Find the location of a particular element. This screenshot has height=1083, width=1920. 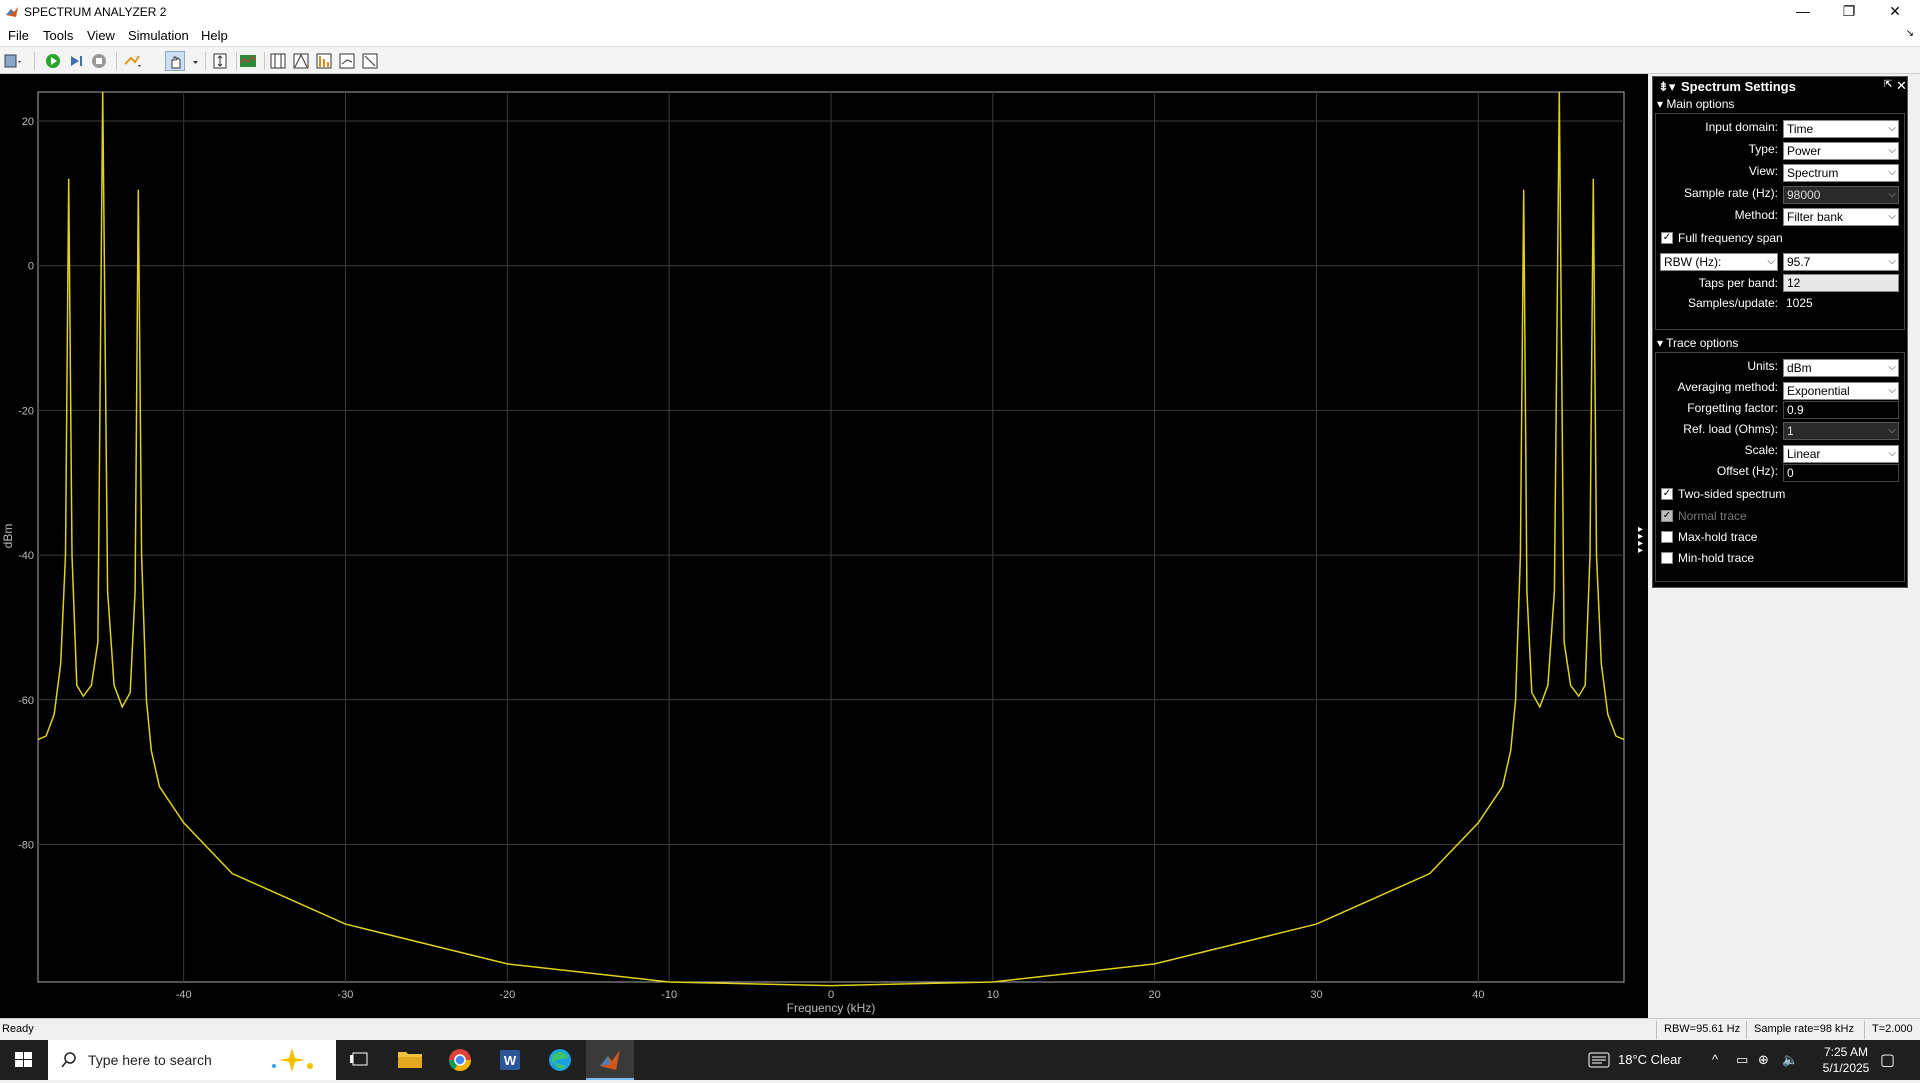

main-options-heading: ▾ Main options is located at coordinates (1695, 104).